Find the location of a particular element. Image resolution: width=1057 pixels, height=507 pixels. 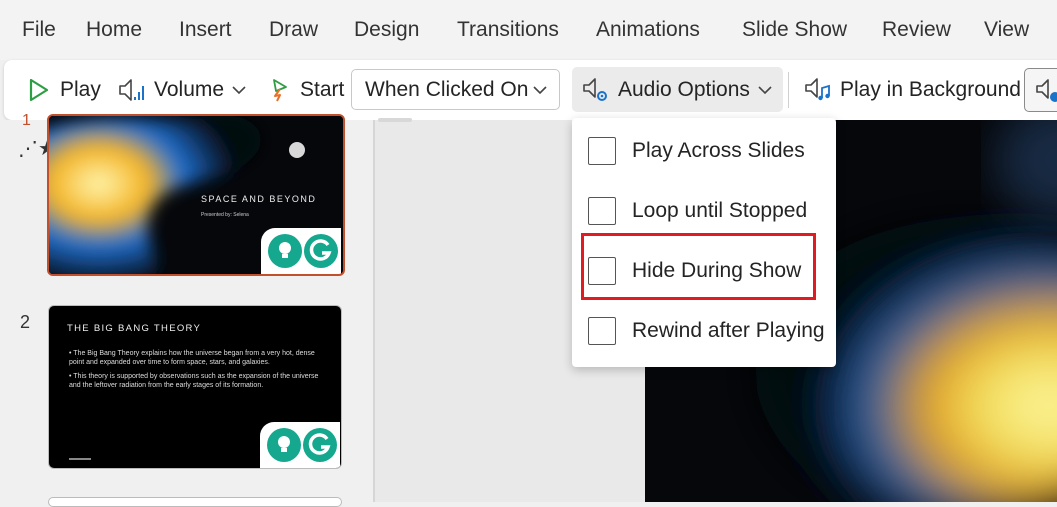

play-button: Play is located at coordinates (64, 90).